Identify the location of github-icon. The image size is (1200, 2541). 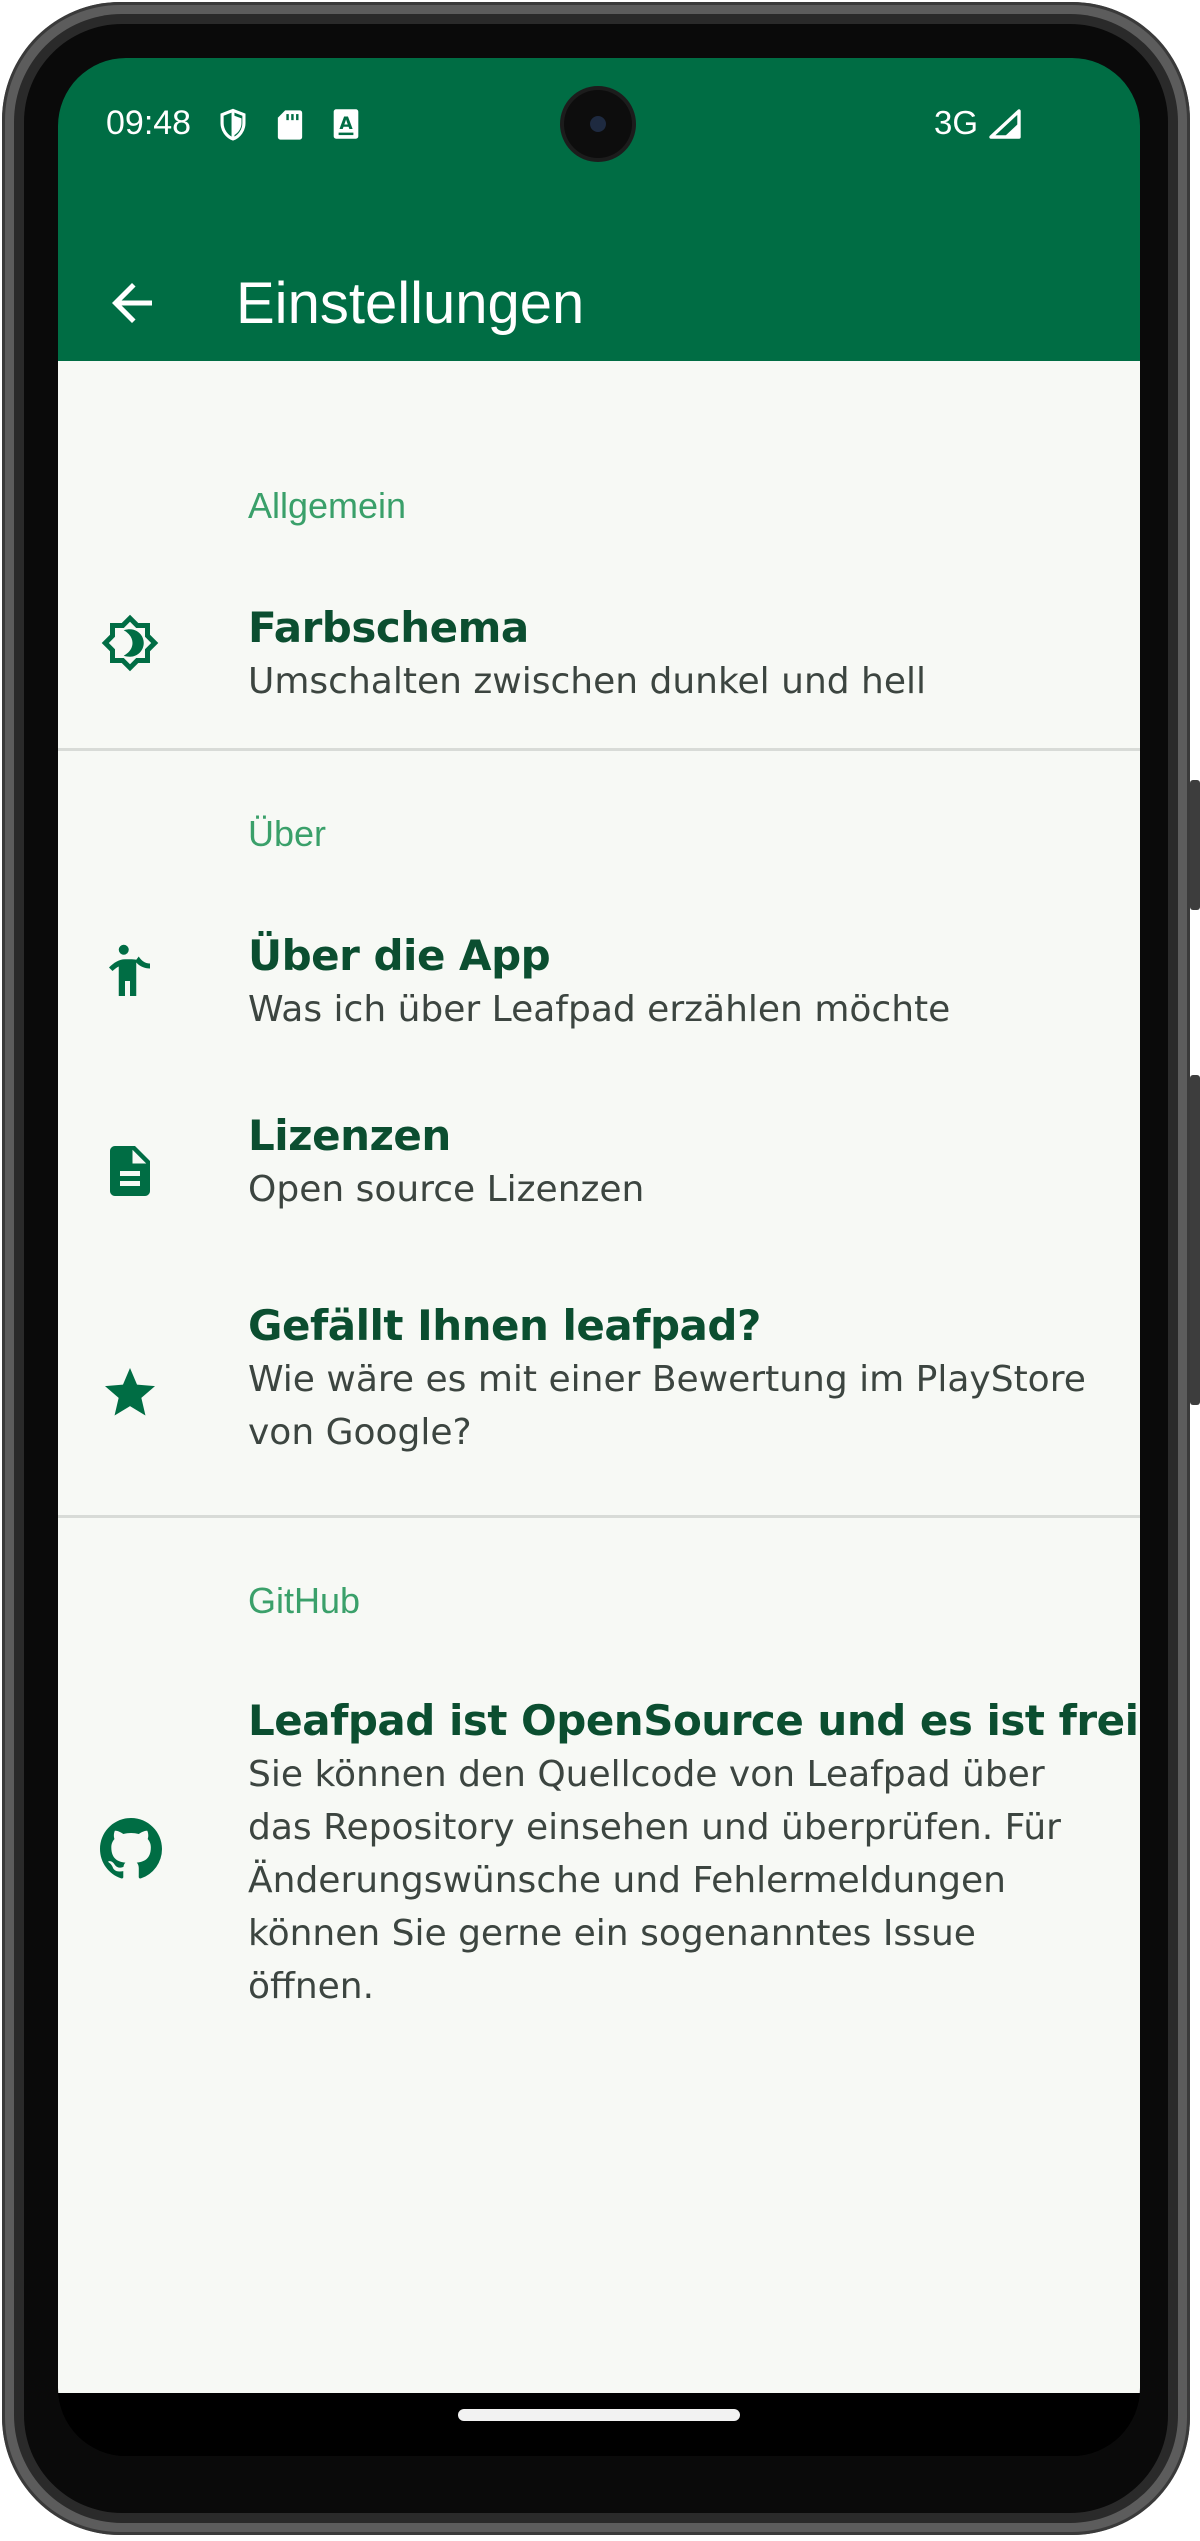
(131, 1848).